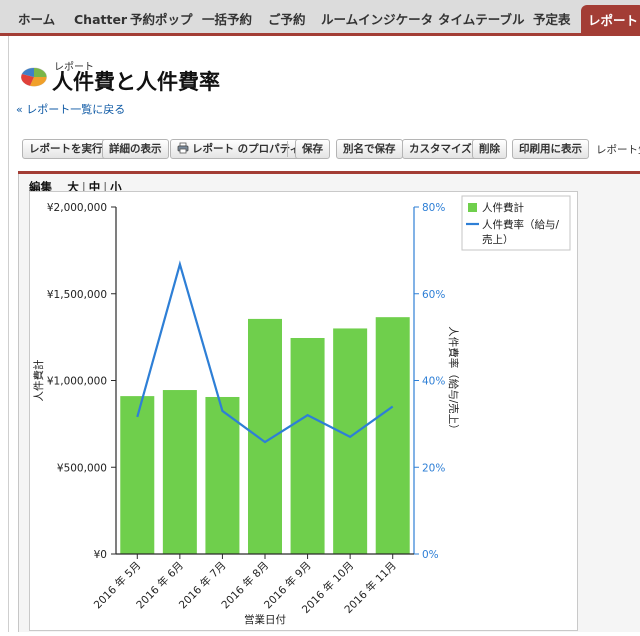  Describe the element at coordinates (246, 149) in the screenshot. I see `report-properties-label: レポート のプロパティ` at that location.